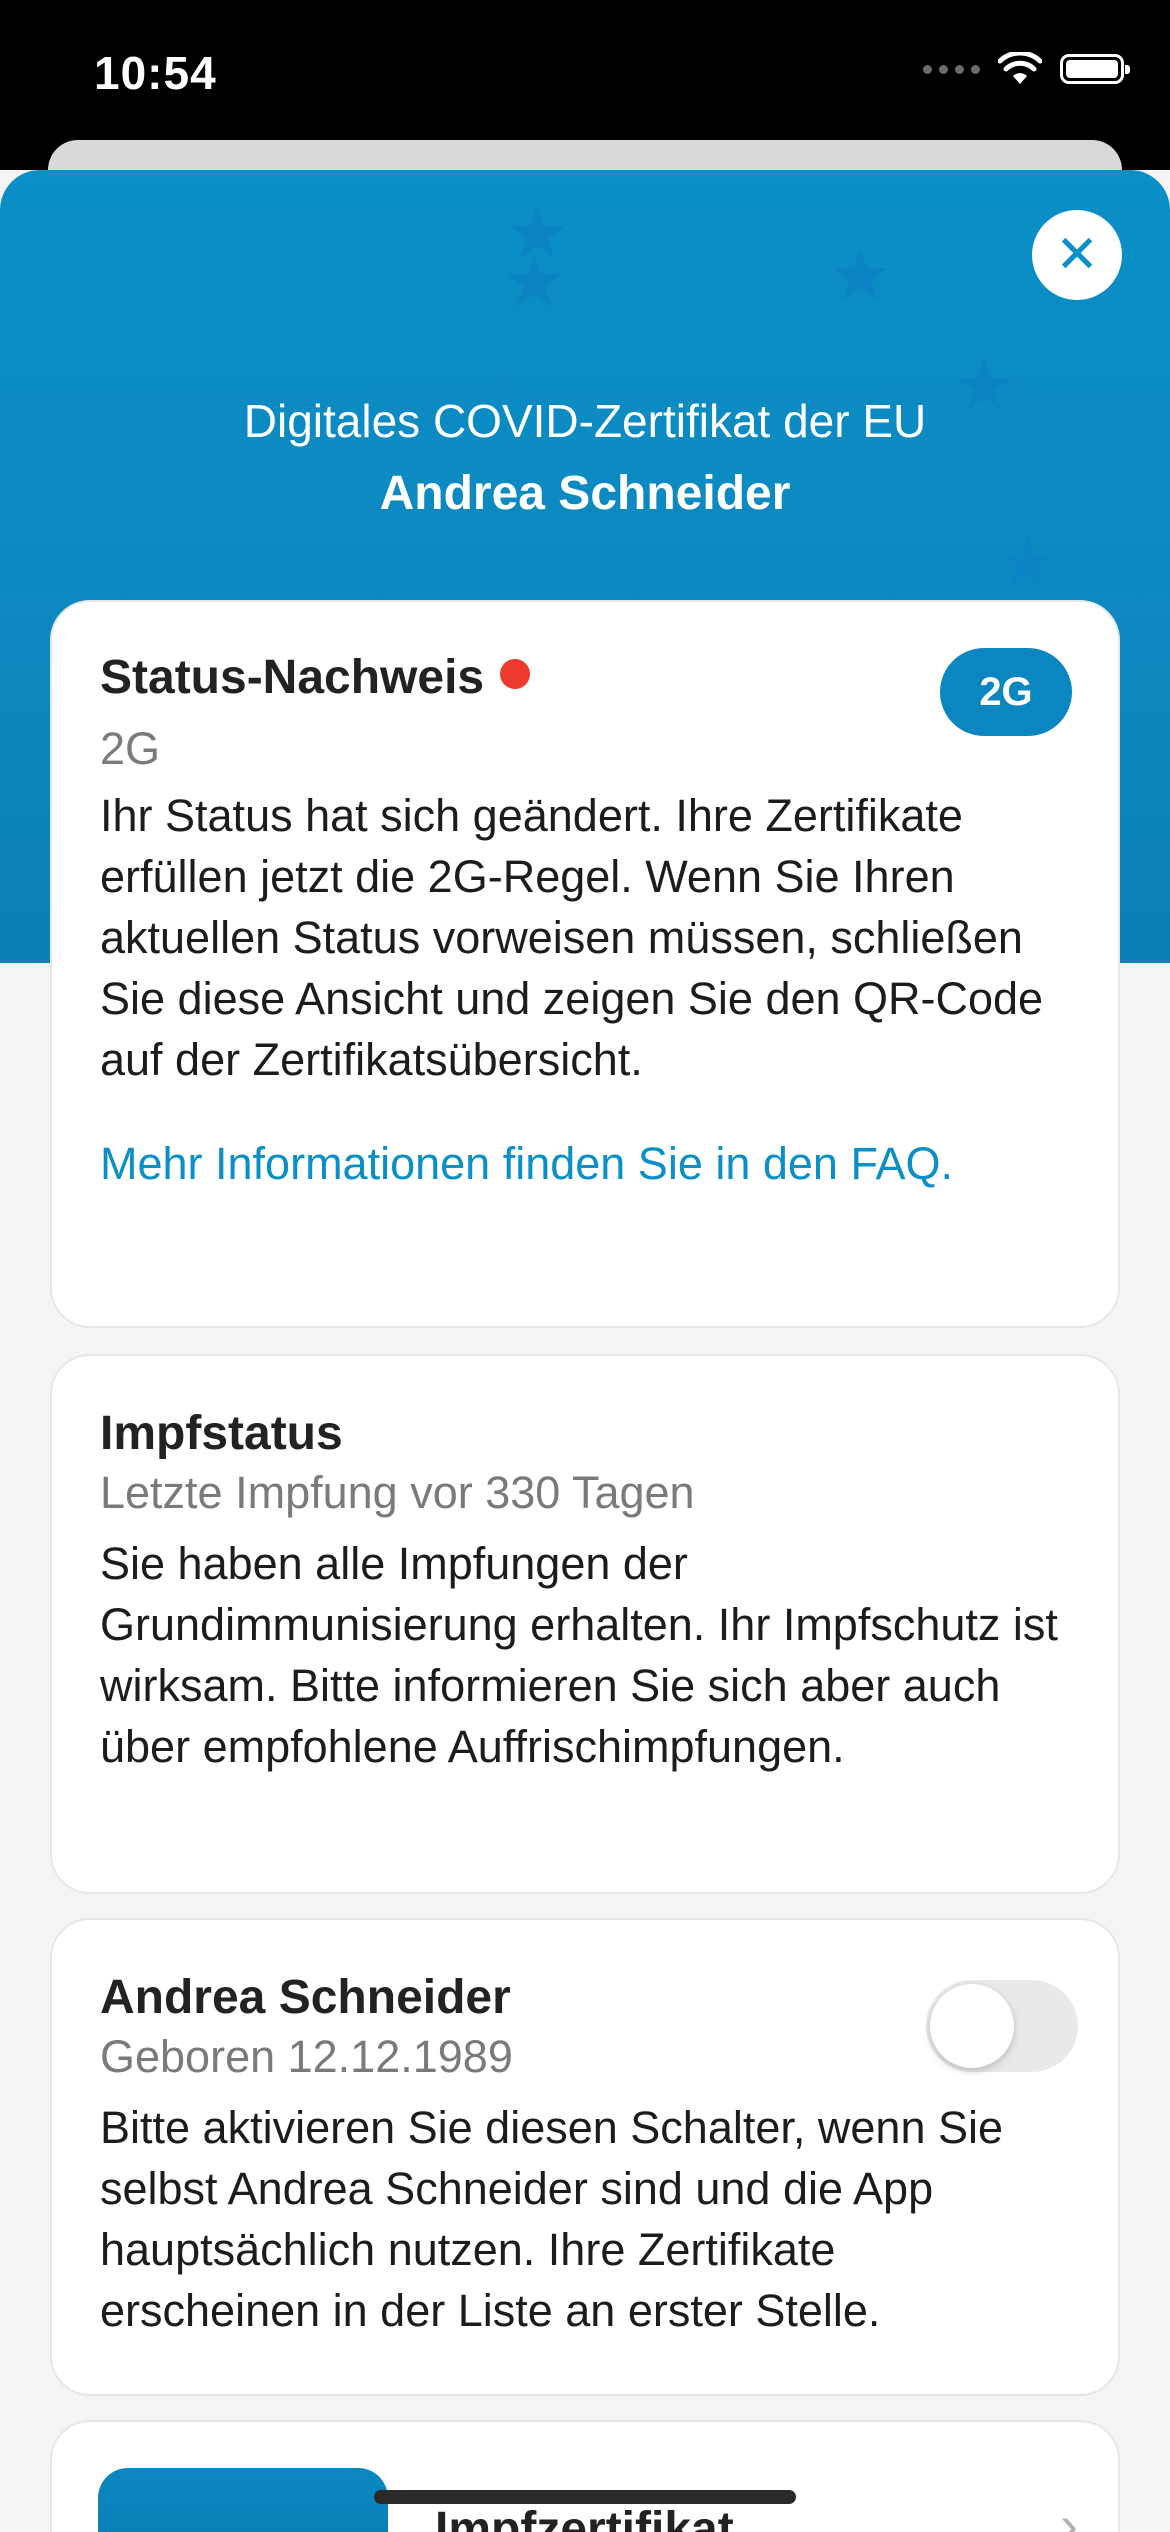  I want to click on primary-user-toggle, so click(1002, 2026).